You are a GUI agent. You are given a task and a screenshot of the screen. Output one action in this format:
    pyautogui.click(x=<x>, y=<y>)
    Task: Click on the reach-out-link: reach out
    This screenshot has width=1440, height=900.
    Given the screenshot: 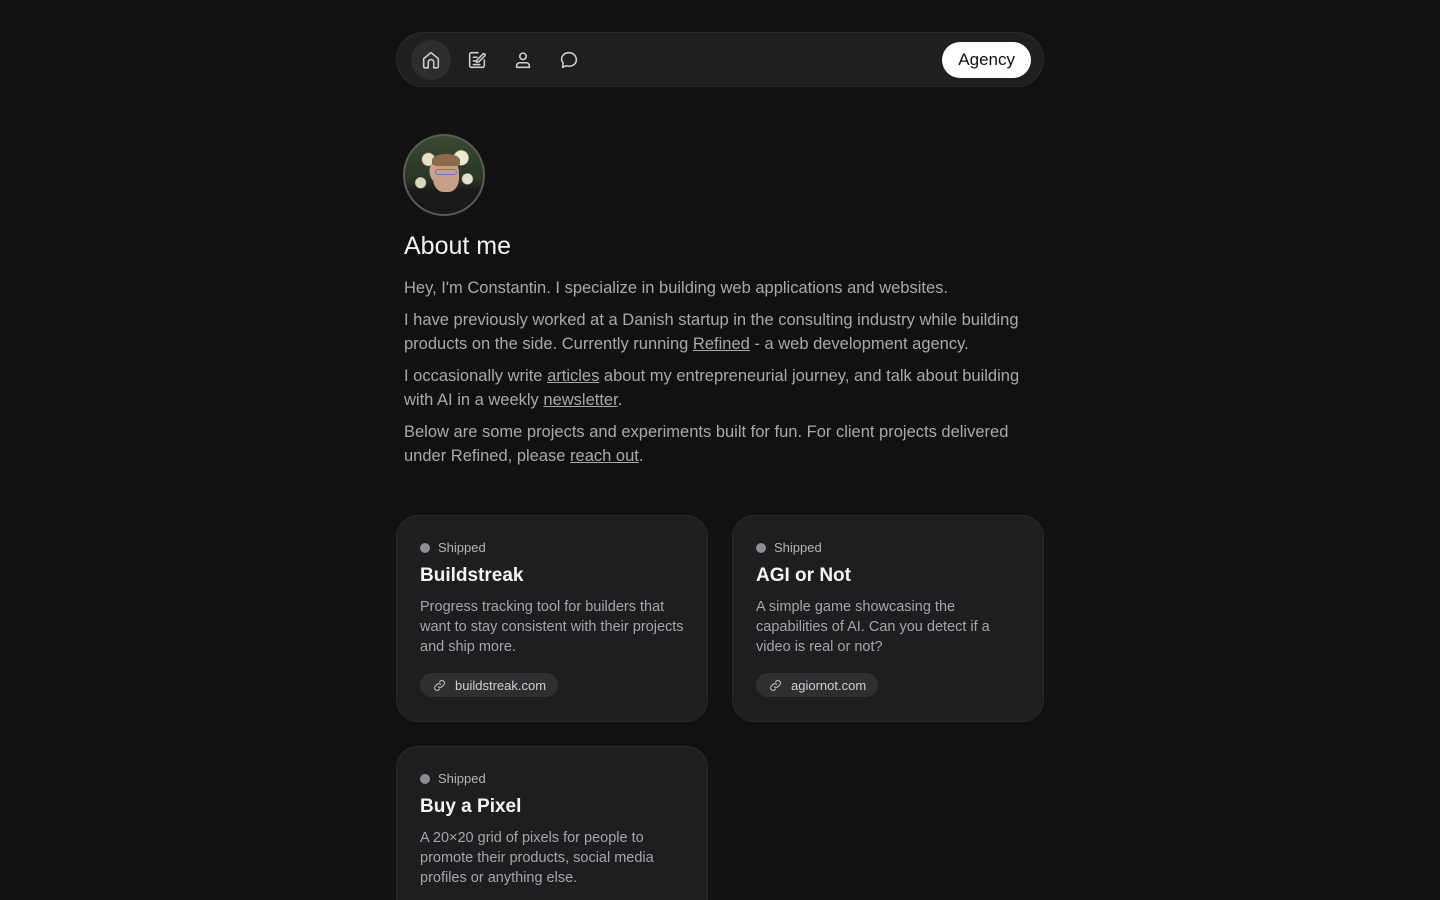 What is the action you would take?
    pyautogui.click(x=604, y=456)
    